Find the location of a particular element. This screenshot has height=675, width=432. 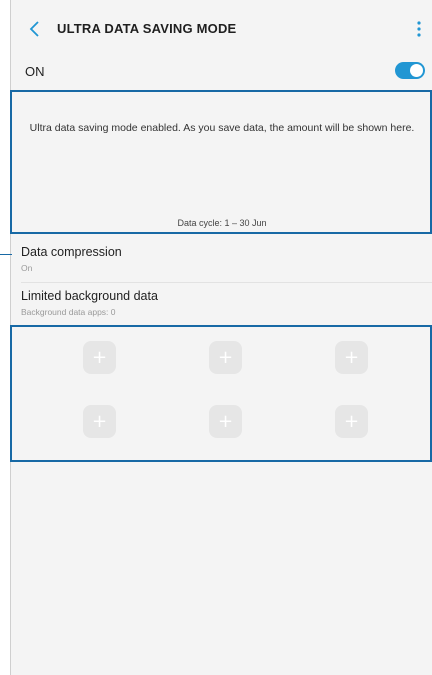

master-switch-row: ON is located at coordinates (221, 72).